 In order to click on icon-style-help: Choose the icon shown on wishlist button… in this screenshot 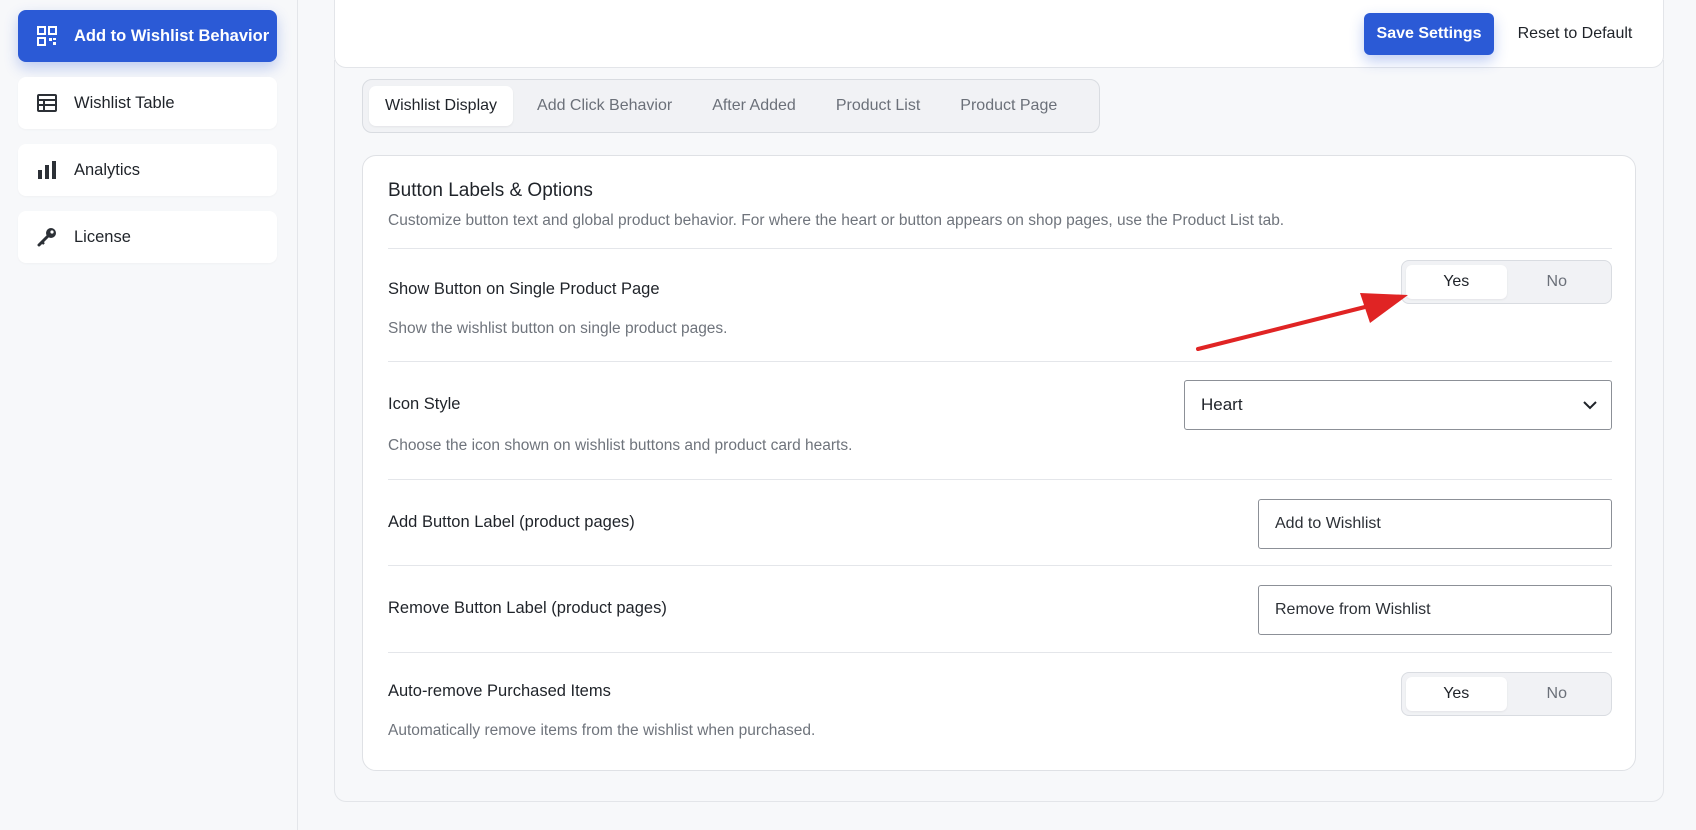, I will do `click(620, 445)`.